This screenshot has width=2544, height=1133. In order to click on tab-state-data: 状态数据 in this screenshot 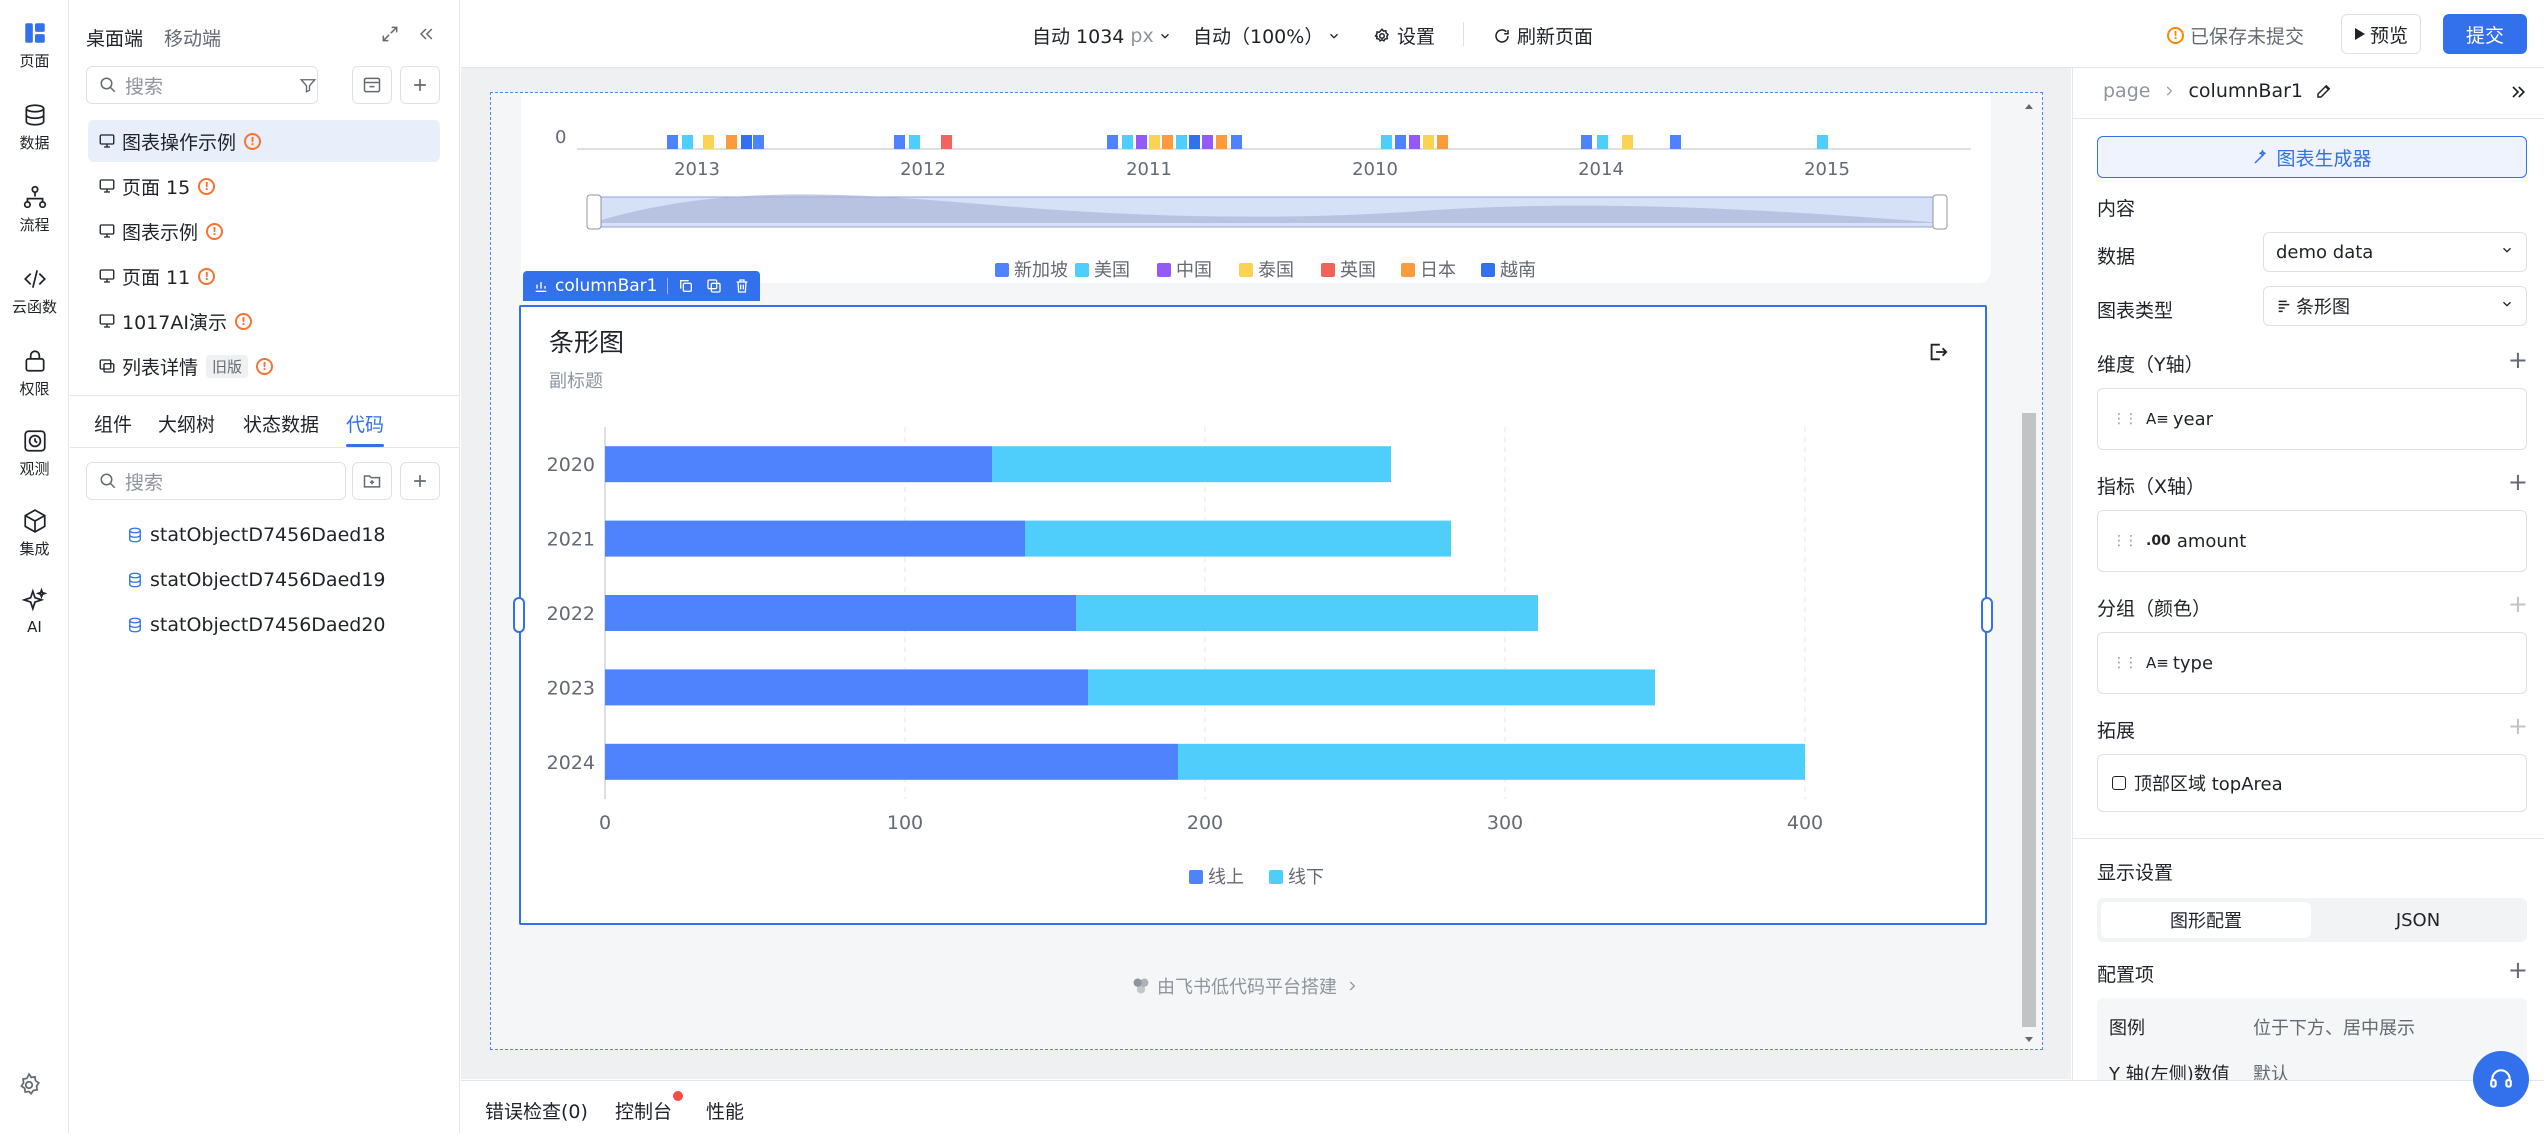, I will do `click(281, 423)`.